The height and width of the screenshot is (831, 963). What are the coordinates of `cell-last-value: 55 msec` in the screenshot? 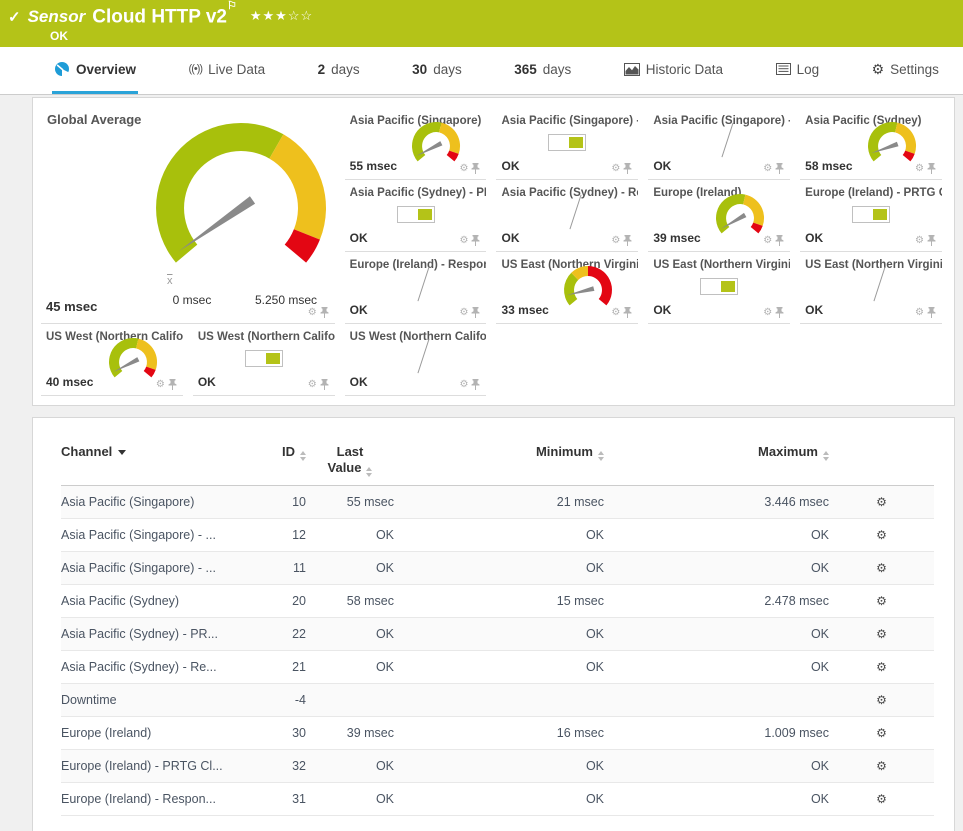 It's located at (370, 502).